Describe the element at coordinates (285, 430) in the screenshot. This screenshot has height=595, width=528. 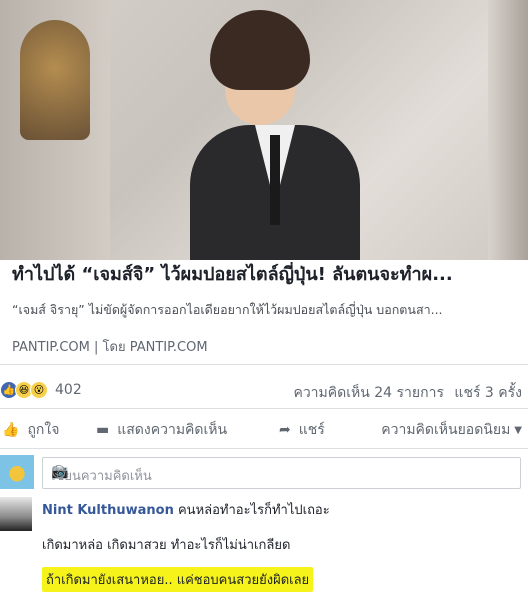
I see `share-arrow-icon: ➦` at that location.